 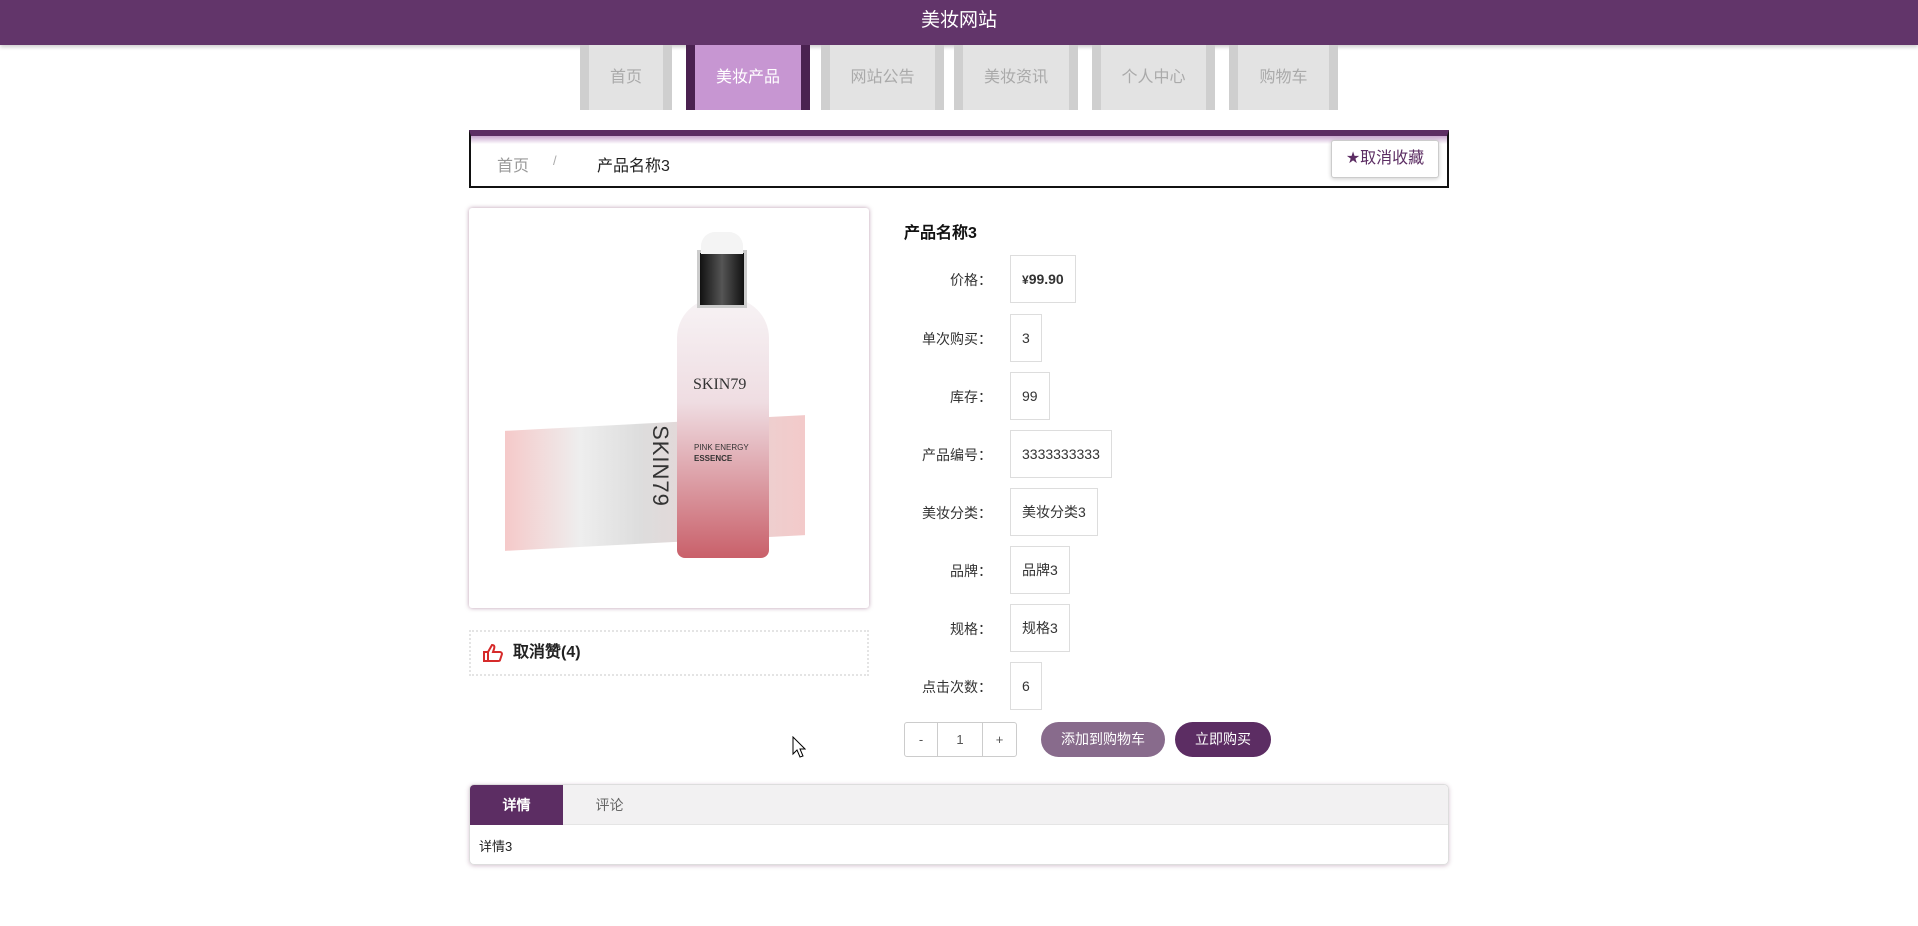 What do you see at coordinates (1040, 628) in the screenshot?
I see `field-value: 规格3` at bounding box center [1040, 628].